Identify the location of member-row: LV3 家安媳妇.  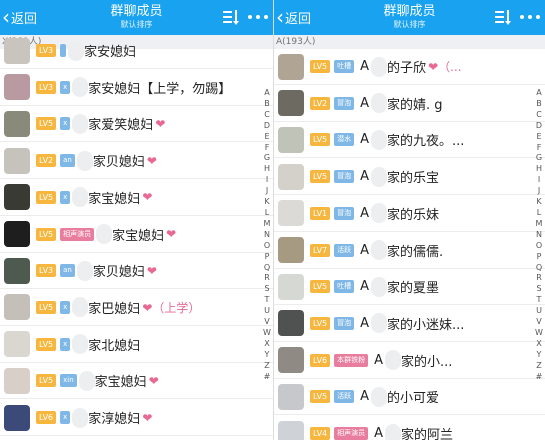
(136, 51).